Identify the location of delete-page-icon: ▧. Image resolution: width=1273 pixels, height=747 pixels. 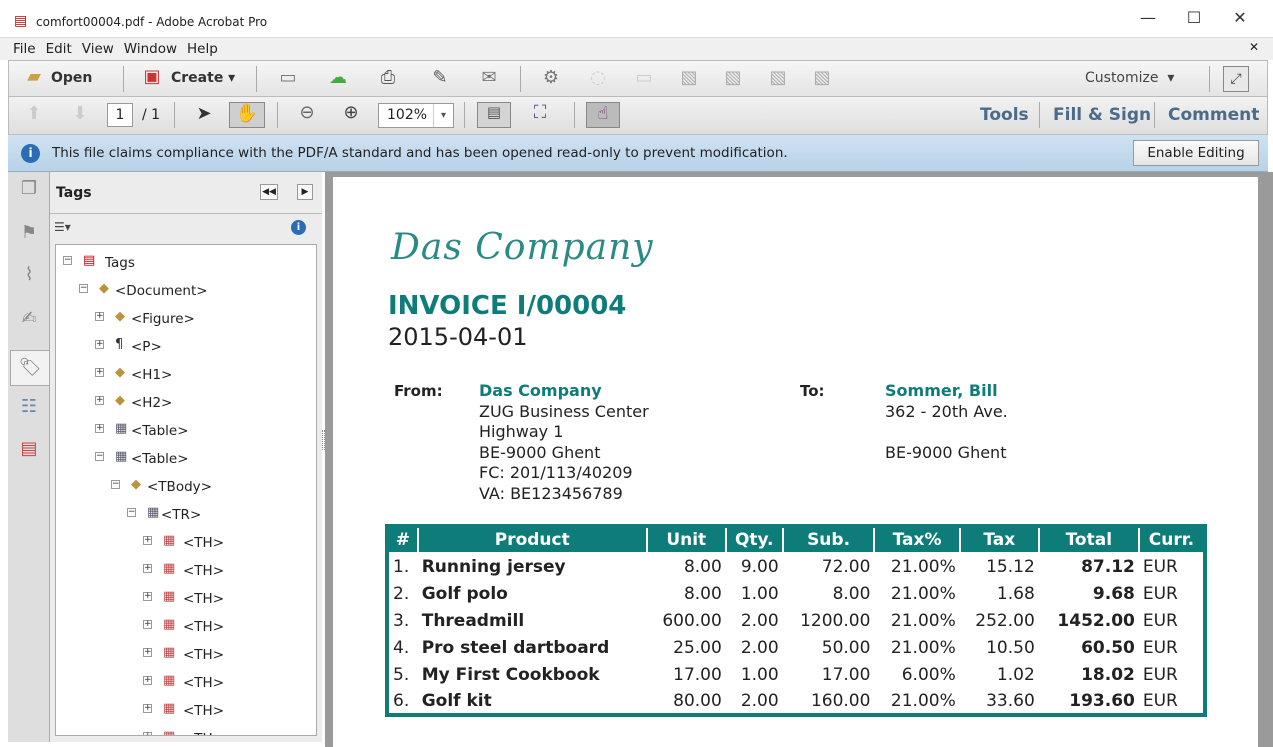
(689, 77).